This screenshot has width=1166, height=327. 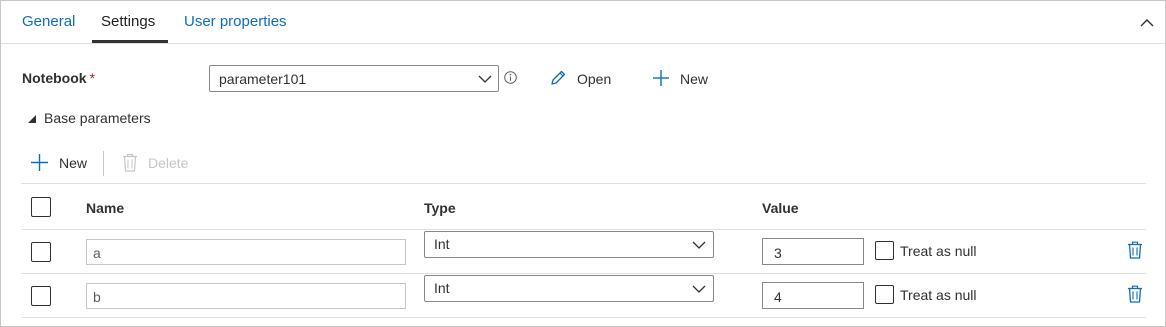 What do you see at coordinates (594, 79) in the screenshot?
I see `open-button-label: Open` at bounding box center [594, 79].